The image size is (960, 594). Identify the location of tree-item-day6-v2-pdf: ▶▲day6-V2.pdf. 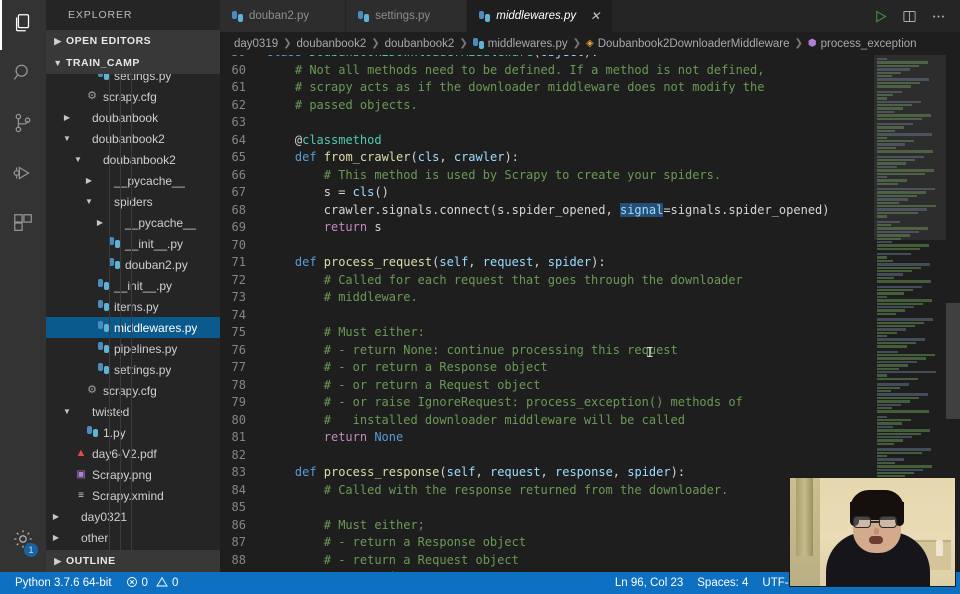
(133, 453).